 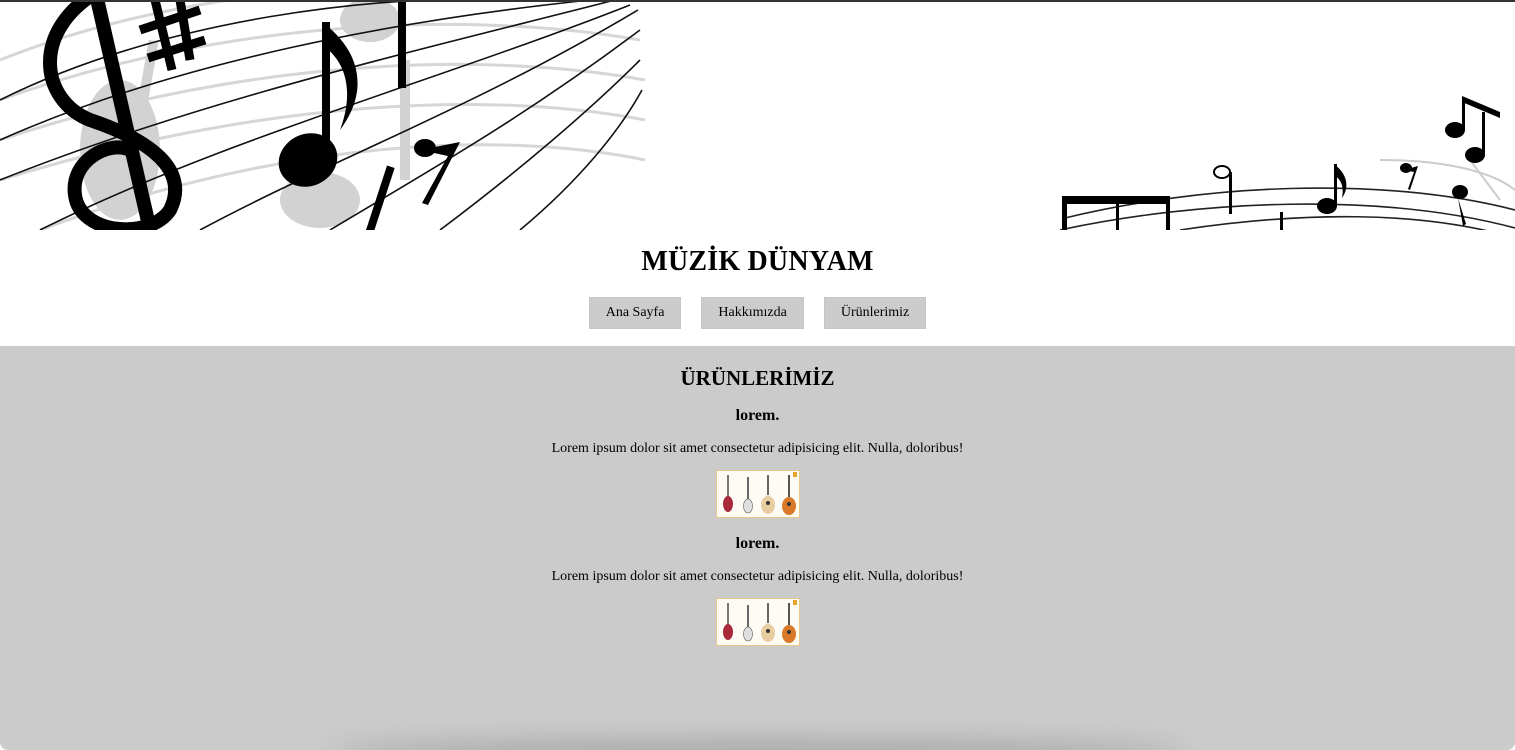 I want to click on top-border, so click(x=757, y=1).